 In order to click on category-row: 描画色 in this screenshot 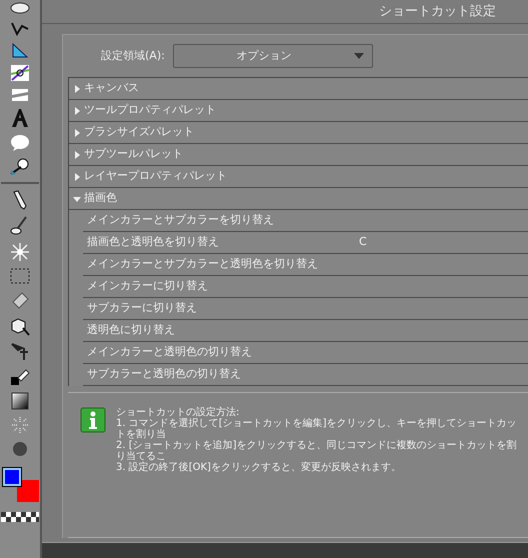, I will do `click(298, 199)`.